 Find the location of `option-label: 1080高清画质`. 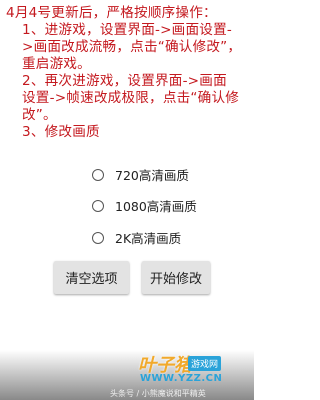

option-label: 1080高清画质 is located at coordinates (156, 206).